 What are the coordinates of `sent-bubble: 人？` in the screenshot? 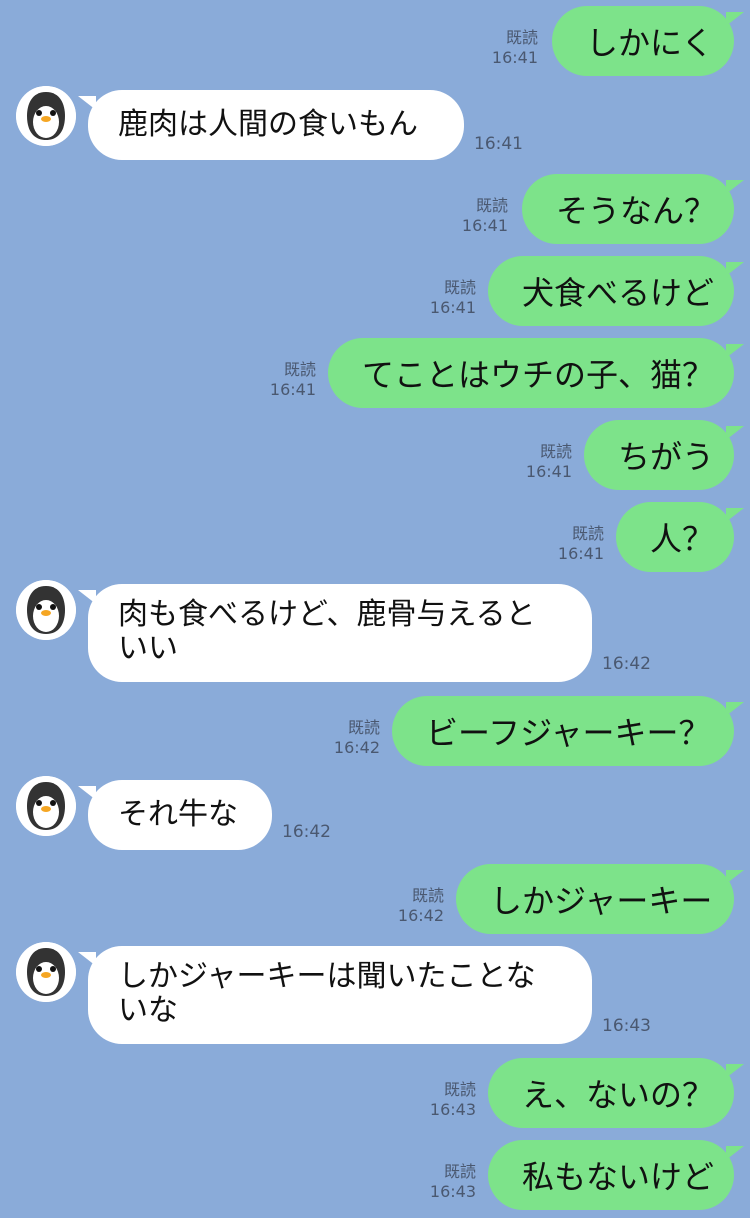 It's located at (680, 537).